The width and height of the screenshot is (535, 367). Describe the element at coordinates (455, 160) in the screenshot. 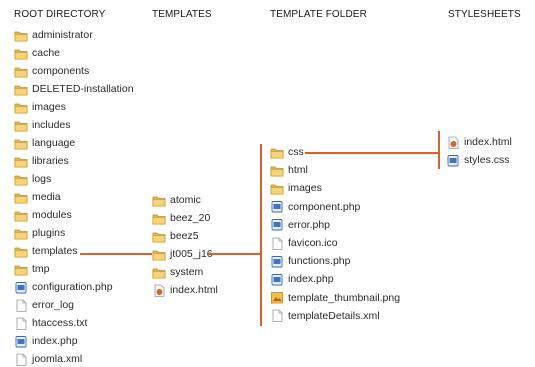

I see `css-file-icon` at that location.